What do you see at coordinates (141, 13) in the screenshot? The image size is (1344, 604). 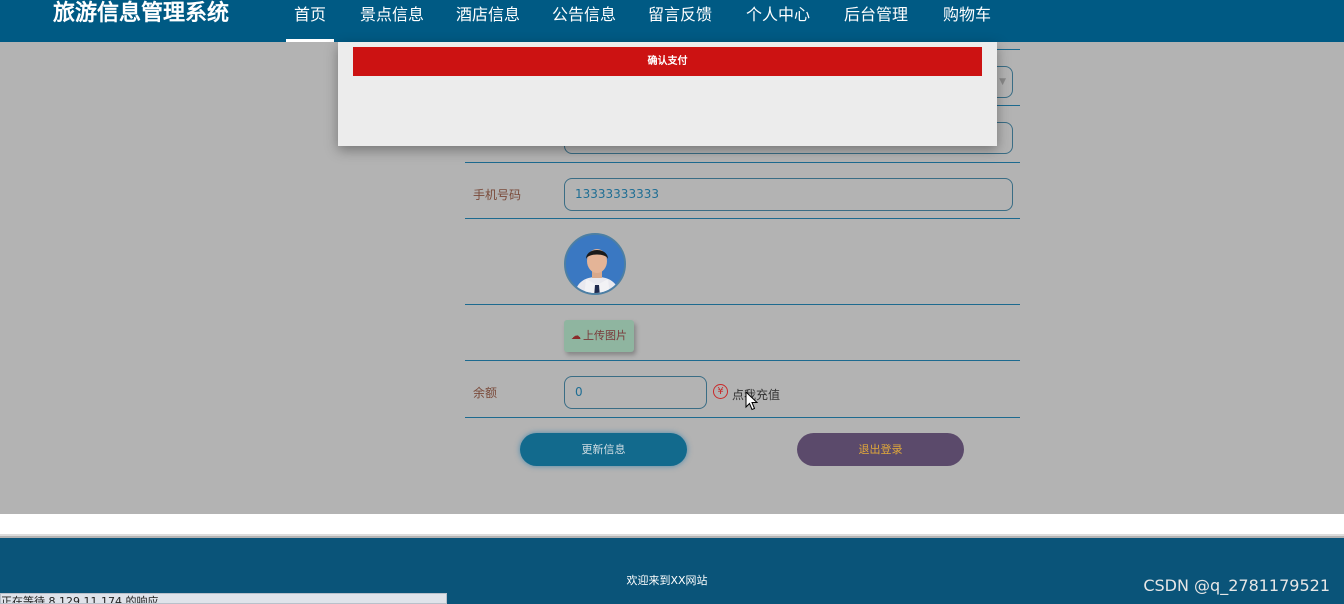 I see `site-title: 旅游信息管理系统` at bounding box center [141, 13].